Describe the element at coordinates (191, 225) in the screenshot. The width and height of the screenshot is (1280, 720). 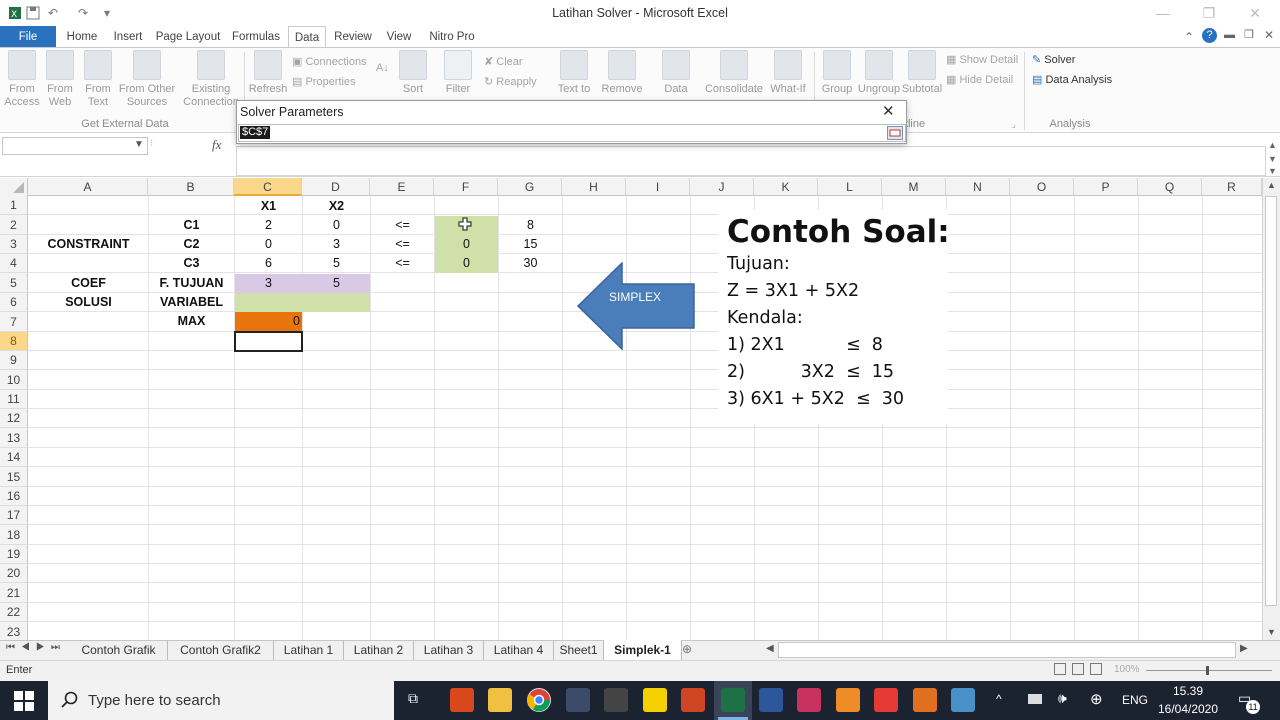
I see `cell-B2: C1` at that location.